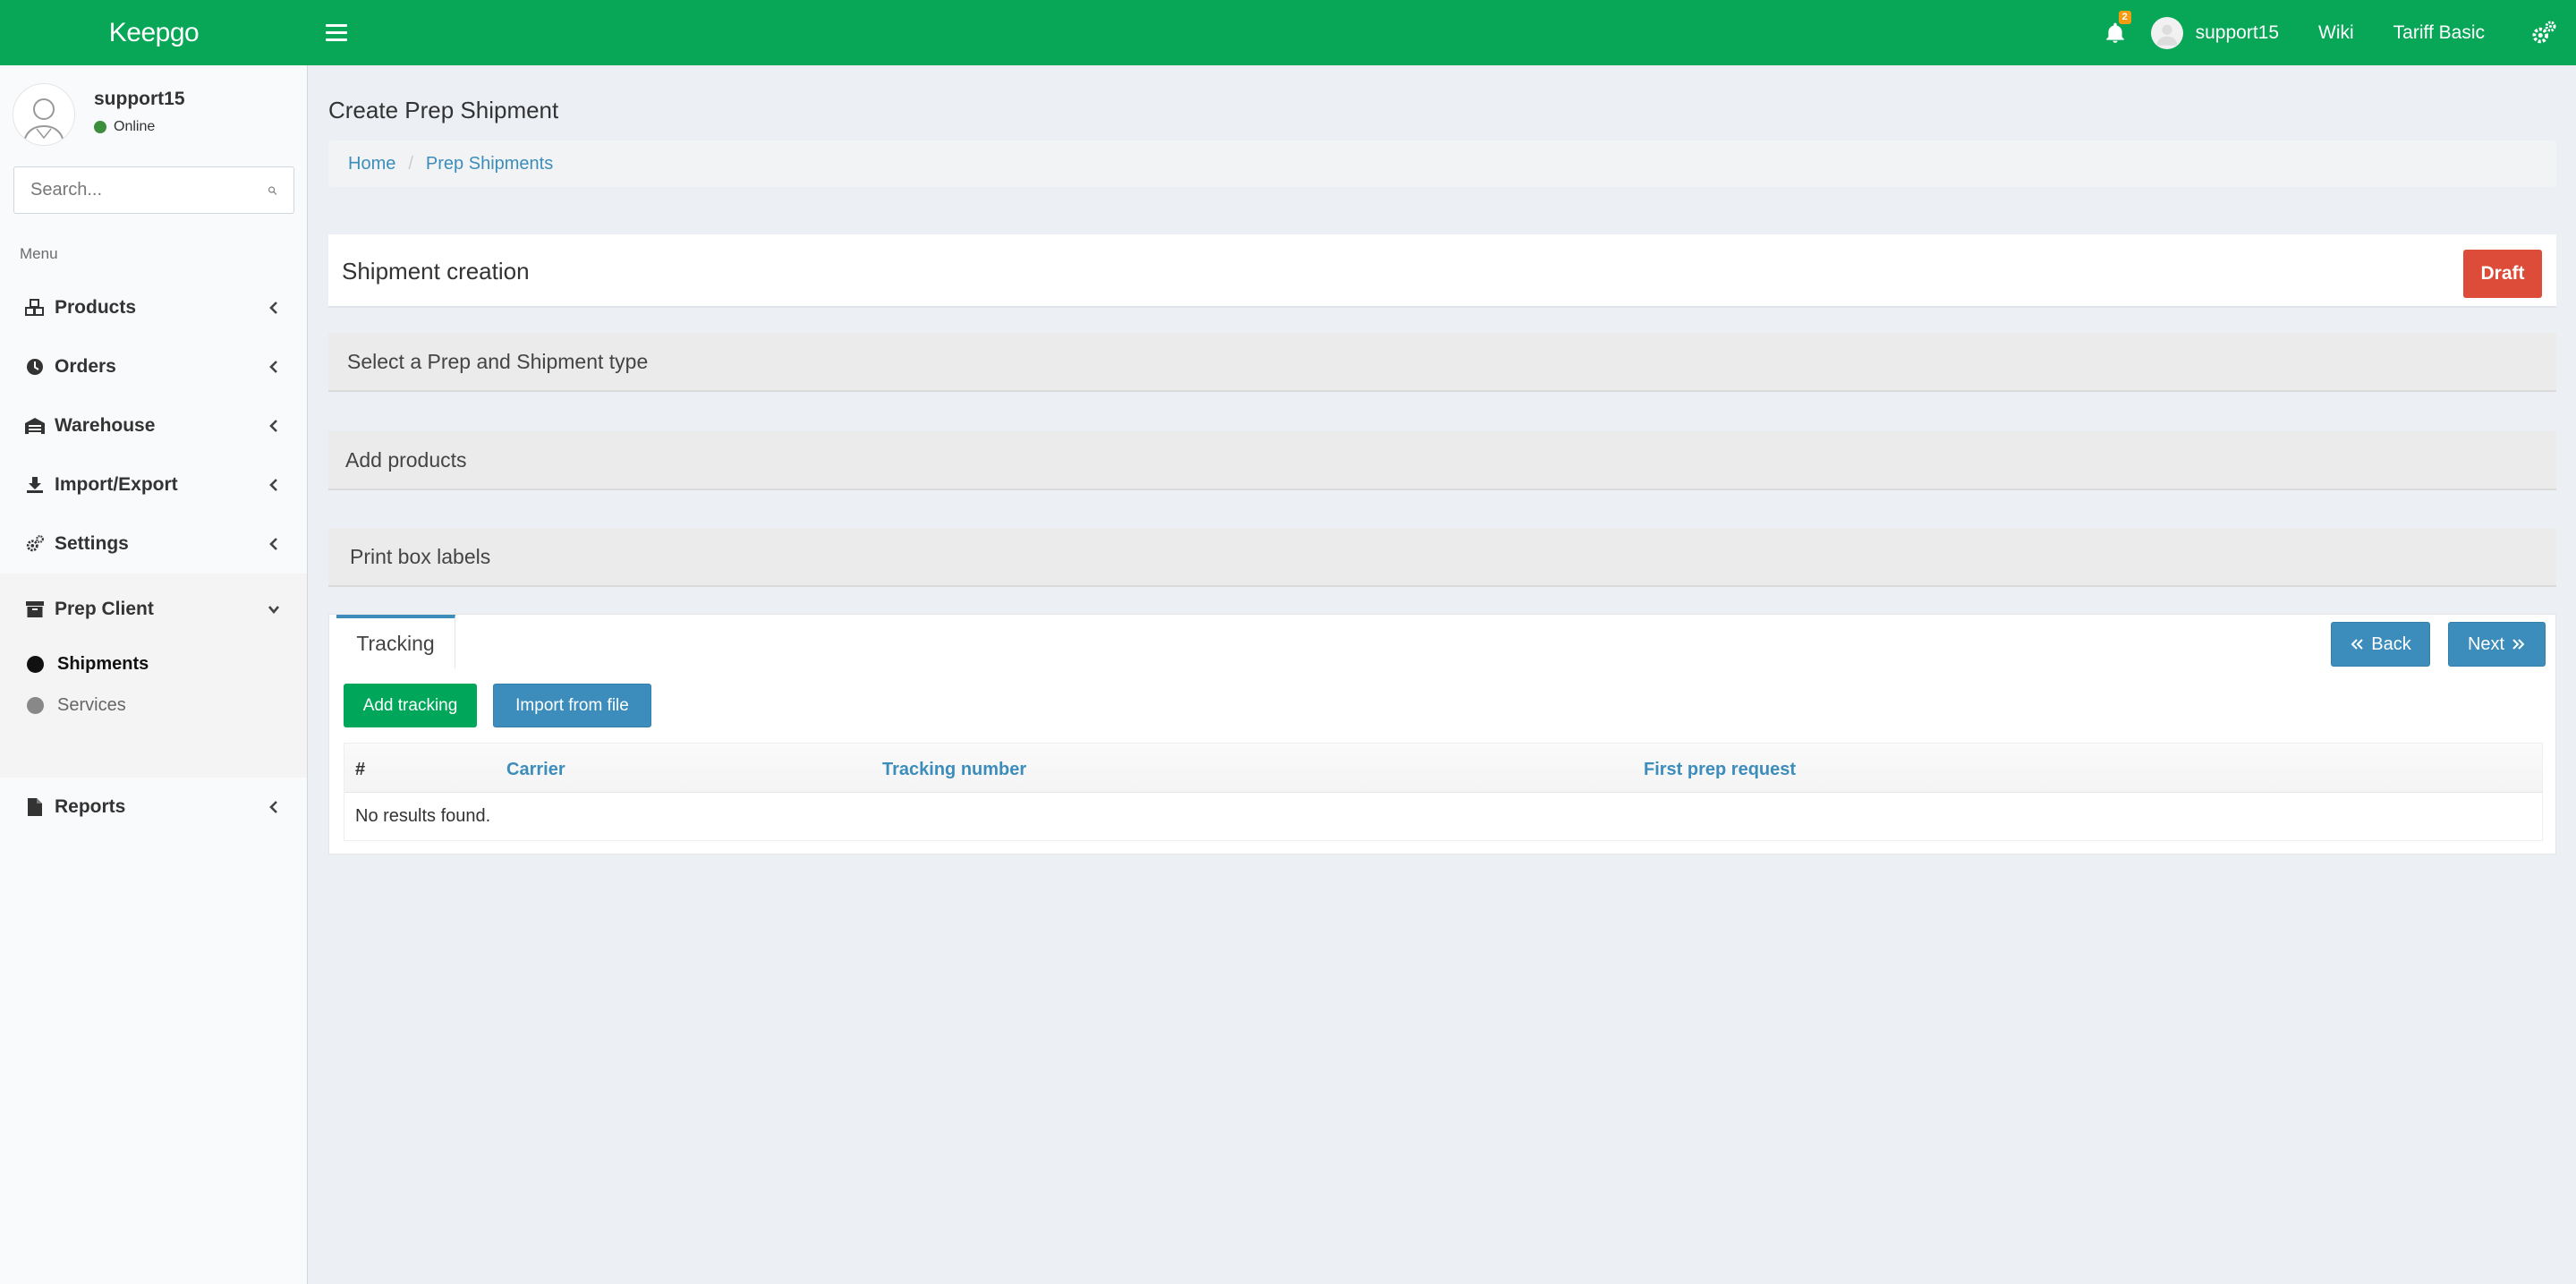  I want to click on double-chevron-right-icon, so click(2518, 644).